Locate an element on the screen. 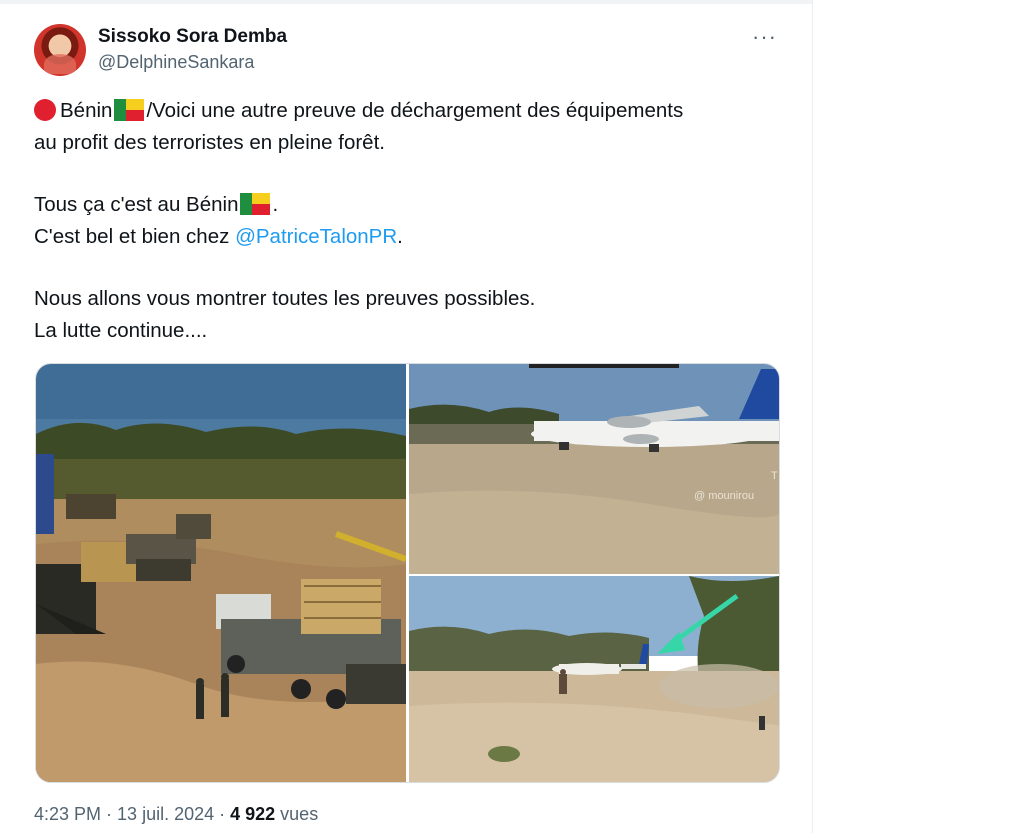 The width and height of the screenshot is (1024, 833). text-segment: Tous ça c'est au Bénin is located at coordinates (136, 204).